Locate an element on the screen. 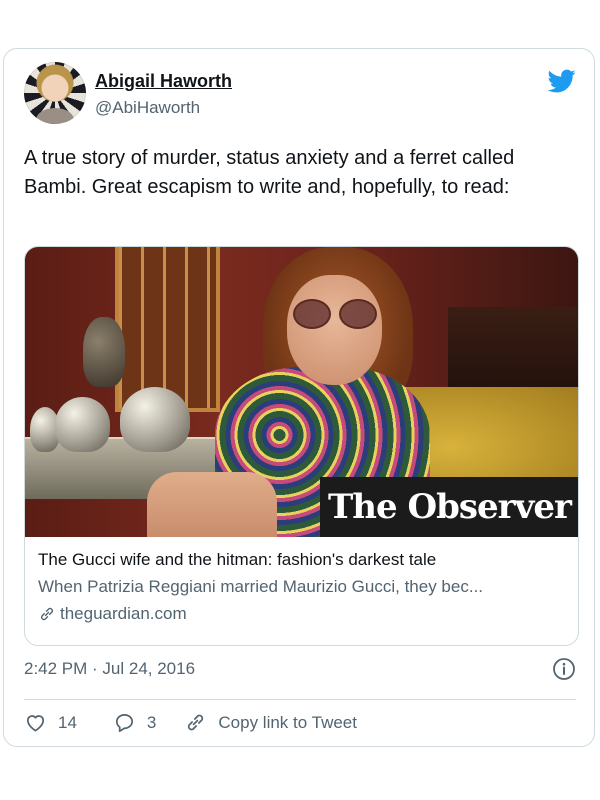 This screenshot has width=600, height=800. avatar is located at coordinates (55, 93).